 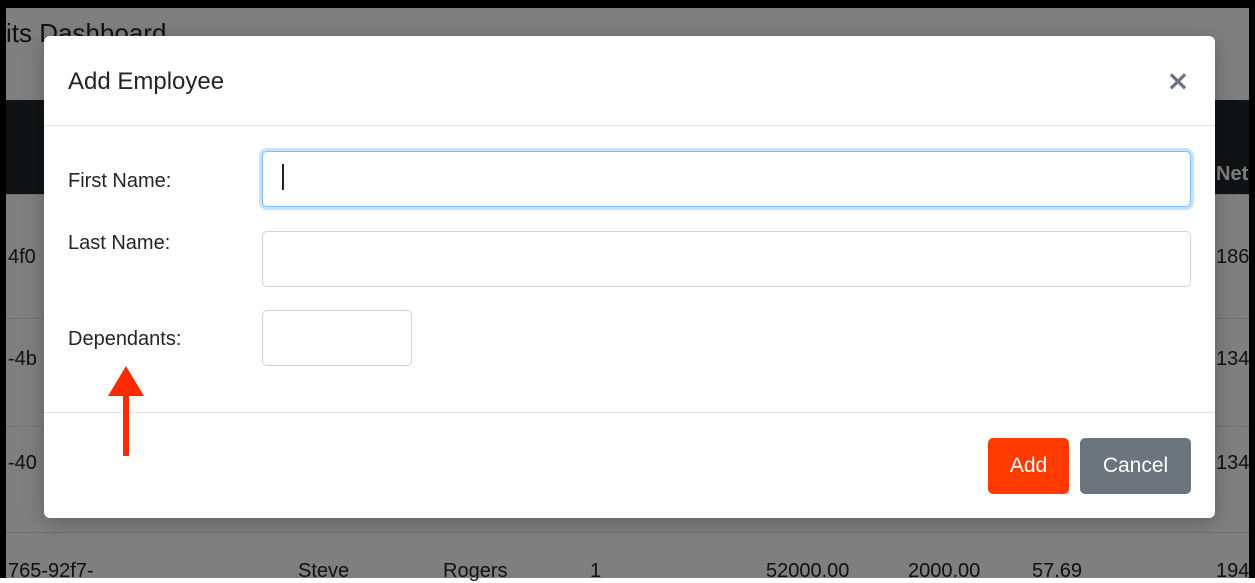 What do you see at coordinates (126, 381) in the screenshot?
I see `arrow-head` at bounding box center [126, 381].